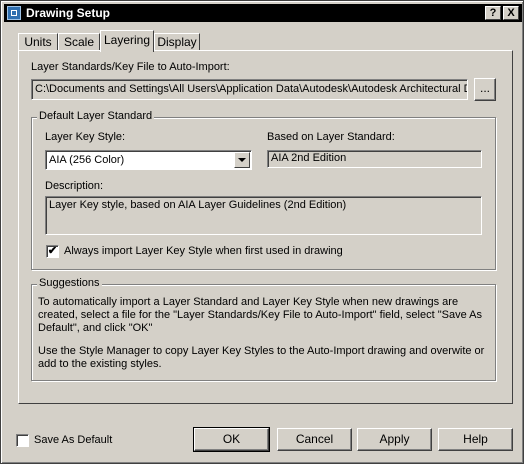 This screenshot has height=464, width=524. What do you see at coordinates (177, 42) in the screenshot?
I see `tab-display: Display` at bounding box center [177, 42].